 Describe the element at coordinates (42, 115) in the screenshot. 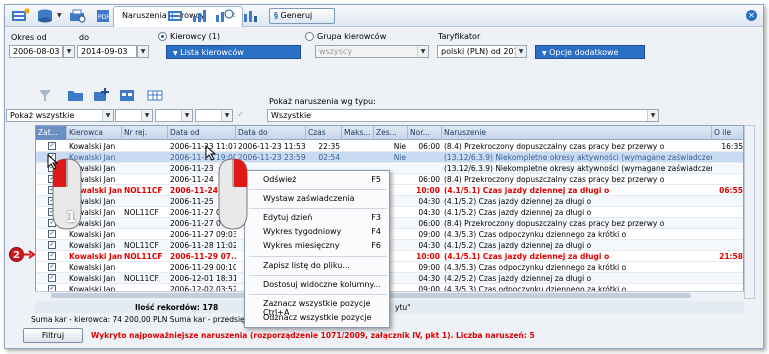

I see `show-value: Pokaż wszystkie` at that location.